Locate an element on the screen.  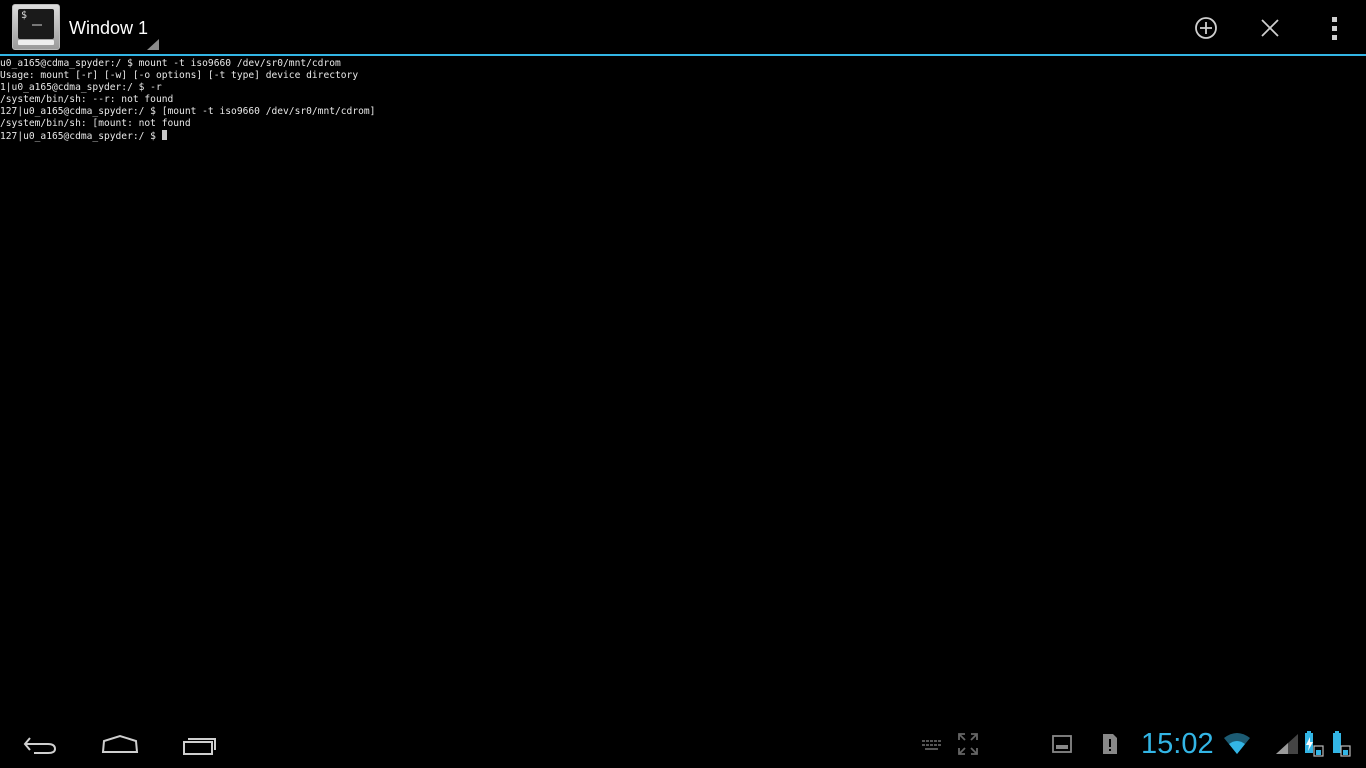
fullscreen-button is located at coordinates (968, 746).